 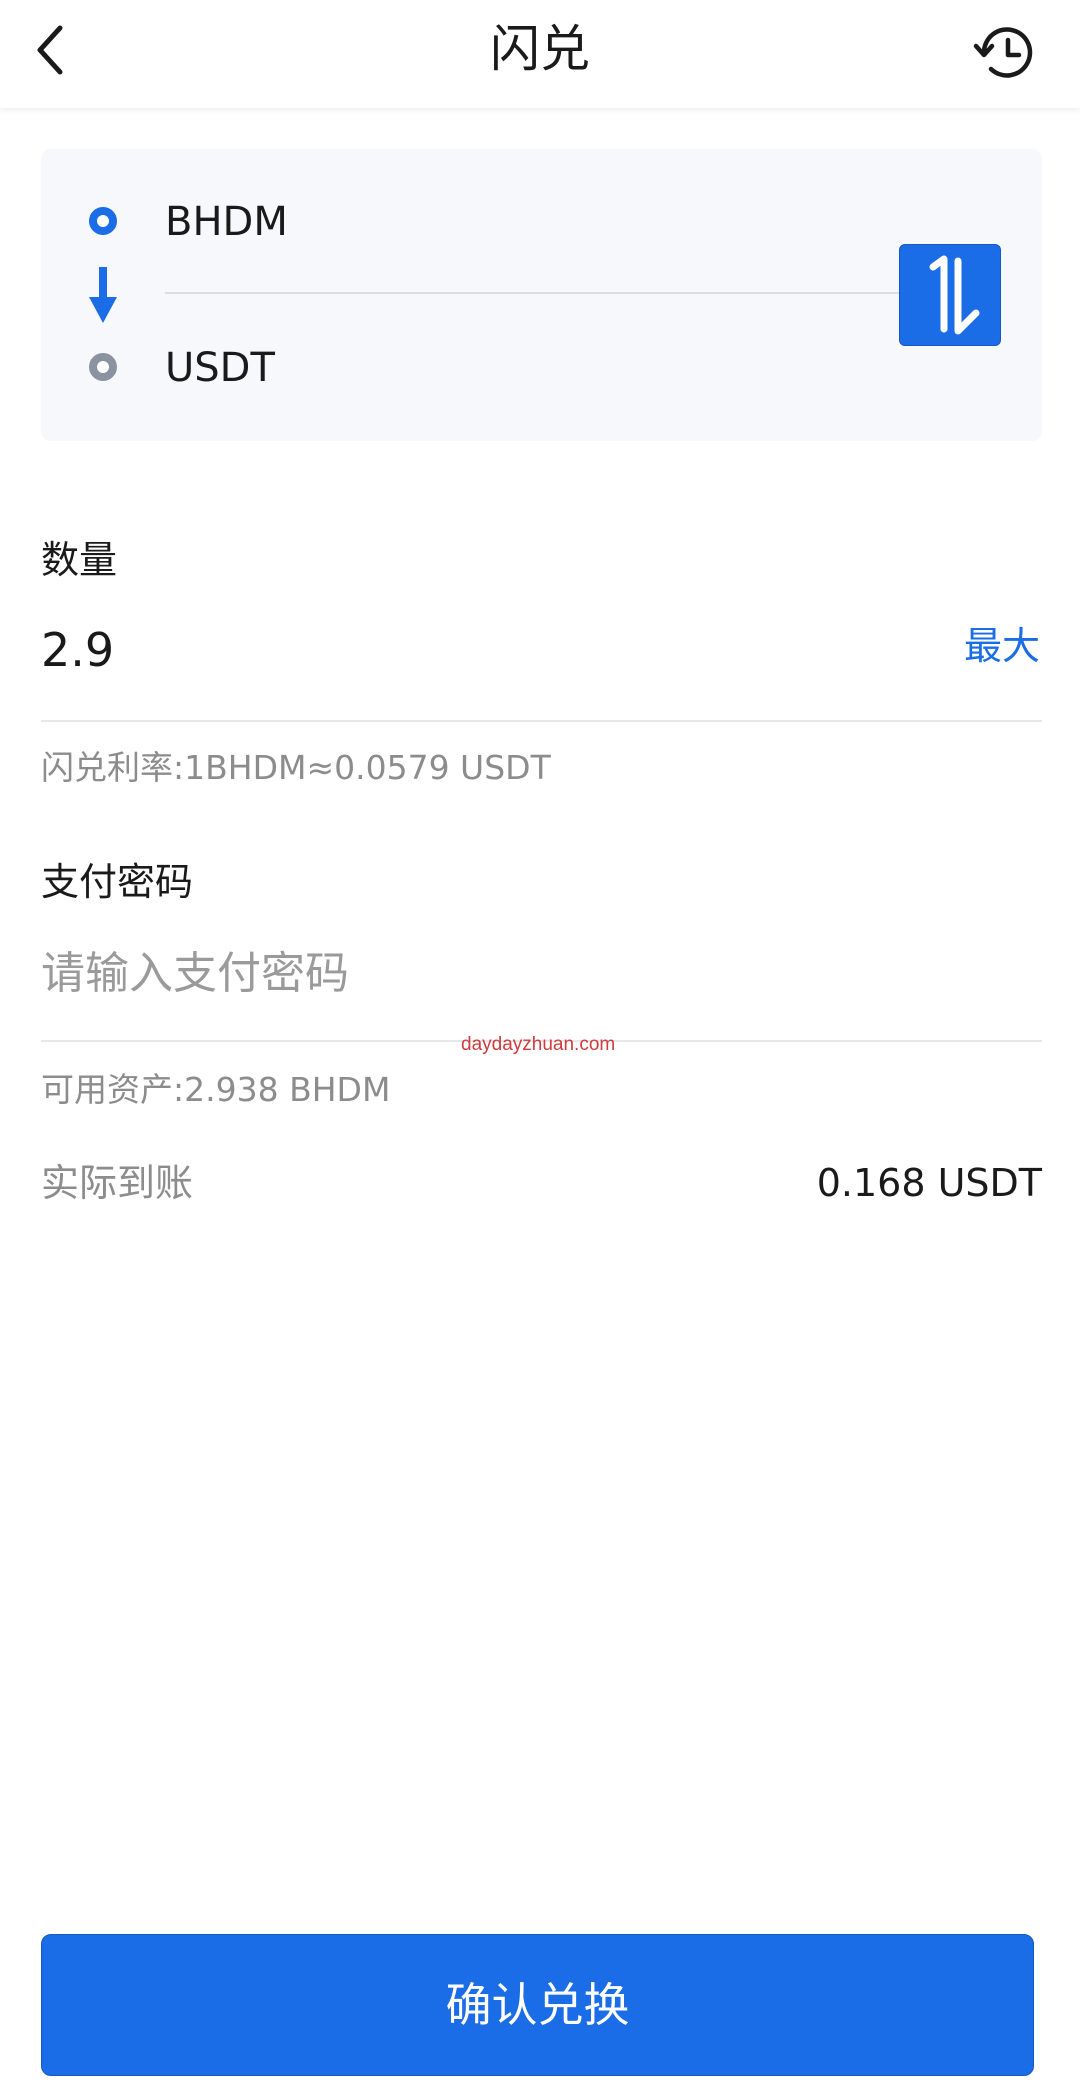 What do you see at coordinates (103, 295) in the screenshot?
I see `arrow-down-icon` at bounding box center [103, 295].